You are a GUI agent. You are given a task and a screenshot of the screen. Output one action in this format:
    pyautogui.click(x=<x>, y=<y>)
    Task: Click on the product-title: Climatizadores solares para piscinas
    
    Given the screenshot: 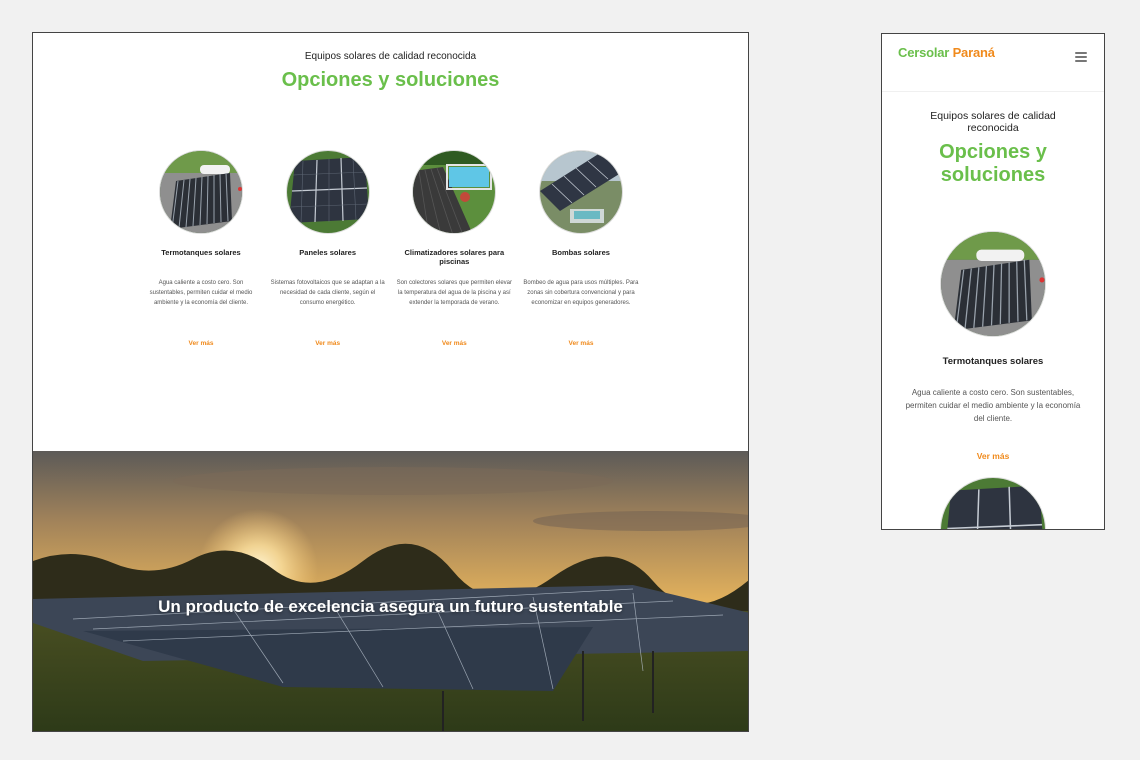 What is the action you would take?
    pyautogui.click(x=454, y=257)
    